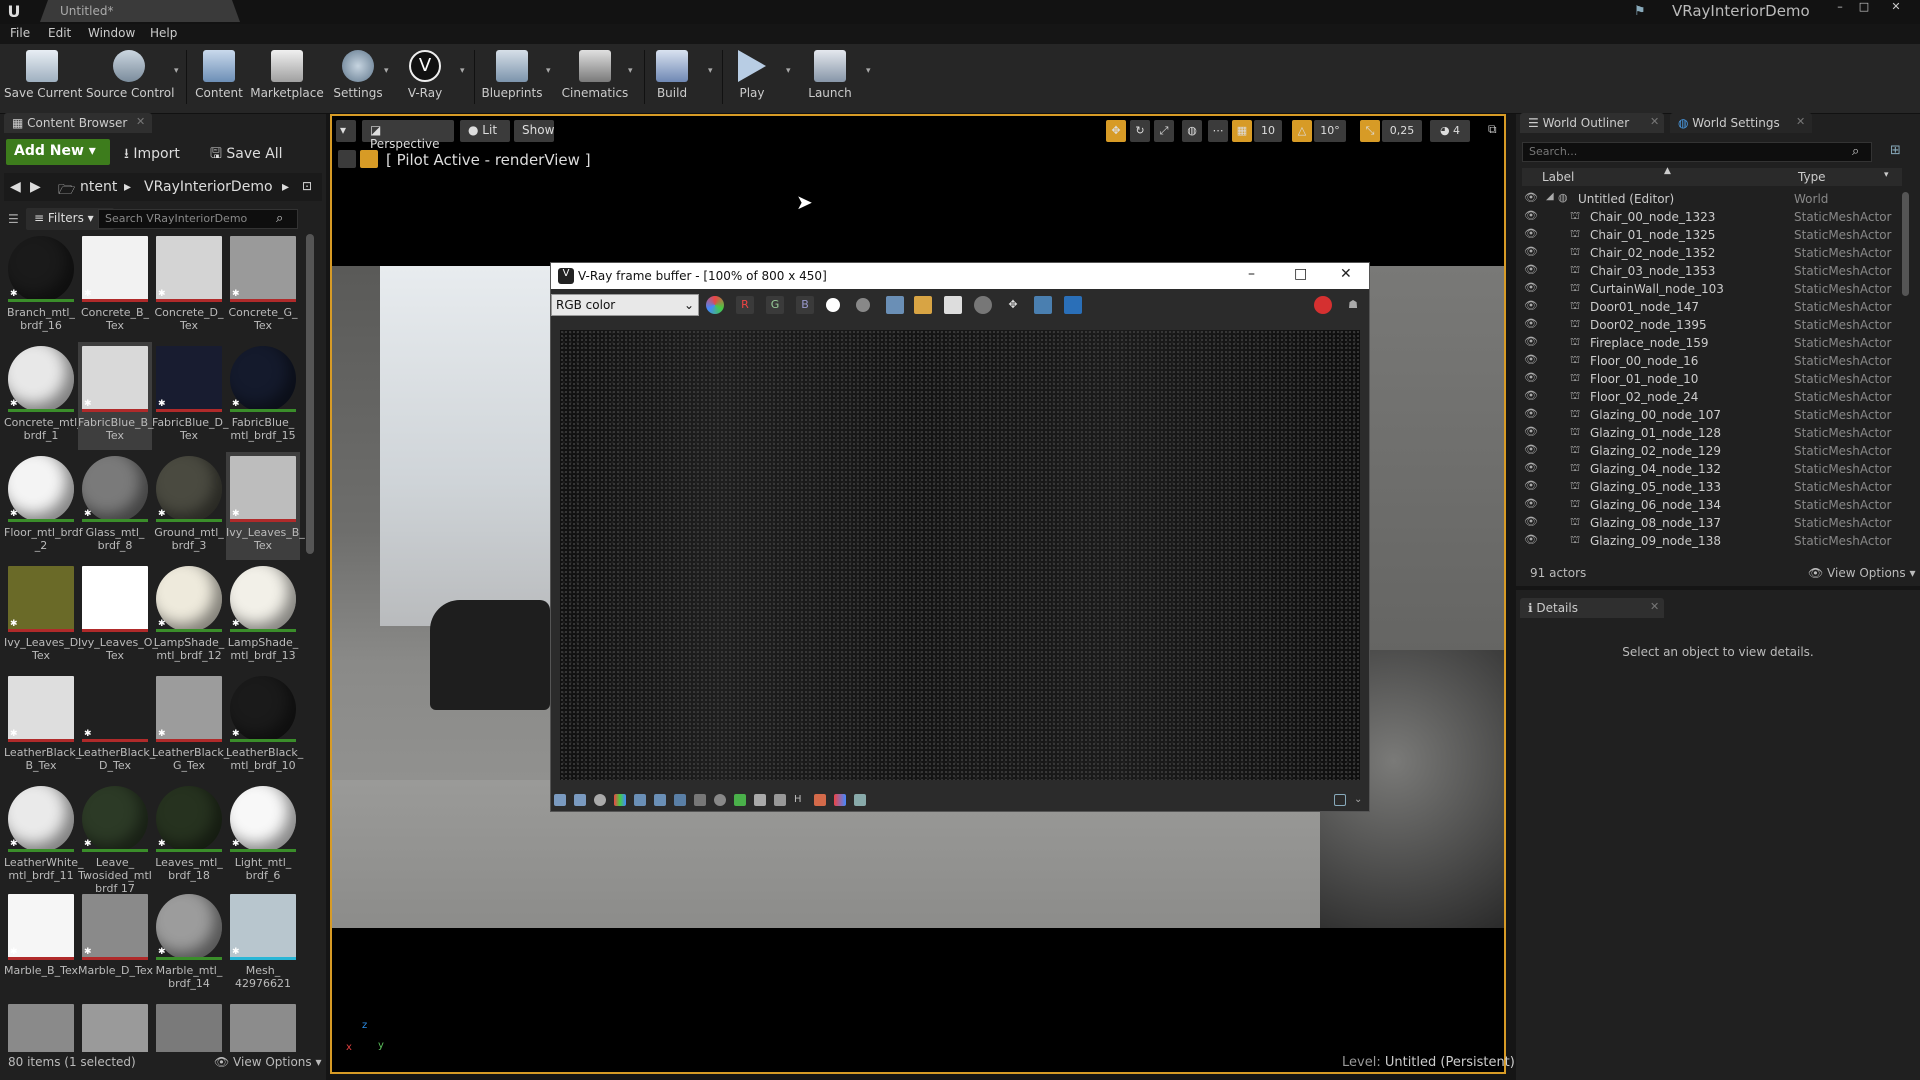  Describe the element at coordinates (625, 305) in the screenshot. I see `channel-select: RGB color ⌄` at that location.